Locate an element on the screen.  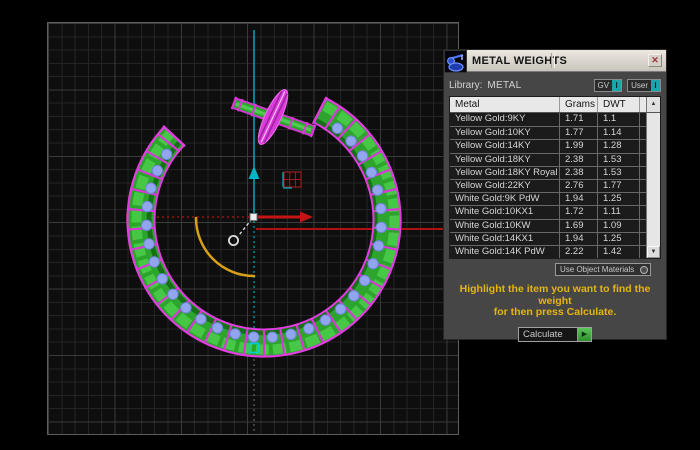
cell-metal: Yellow Gold:14KY is located at coordinates (505, 146).